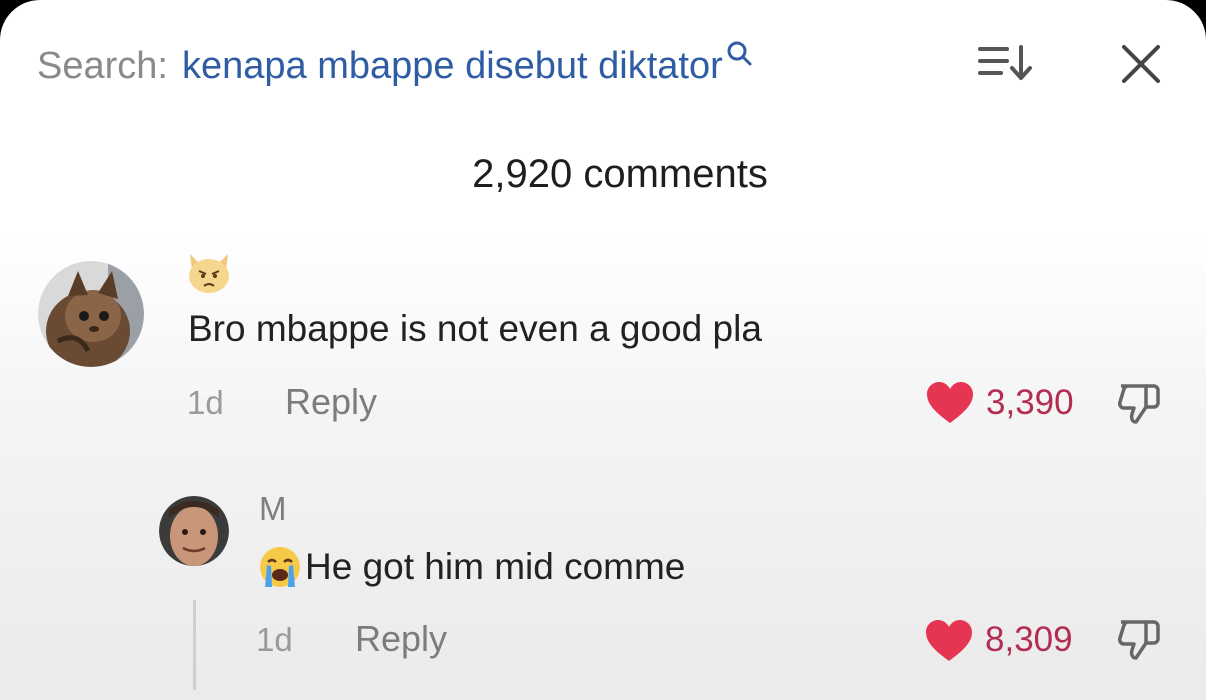  I want to click on like-count: 3,390, so click(1030, 402).